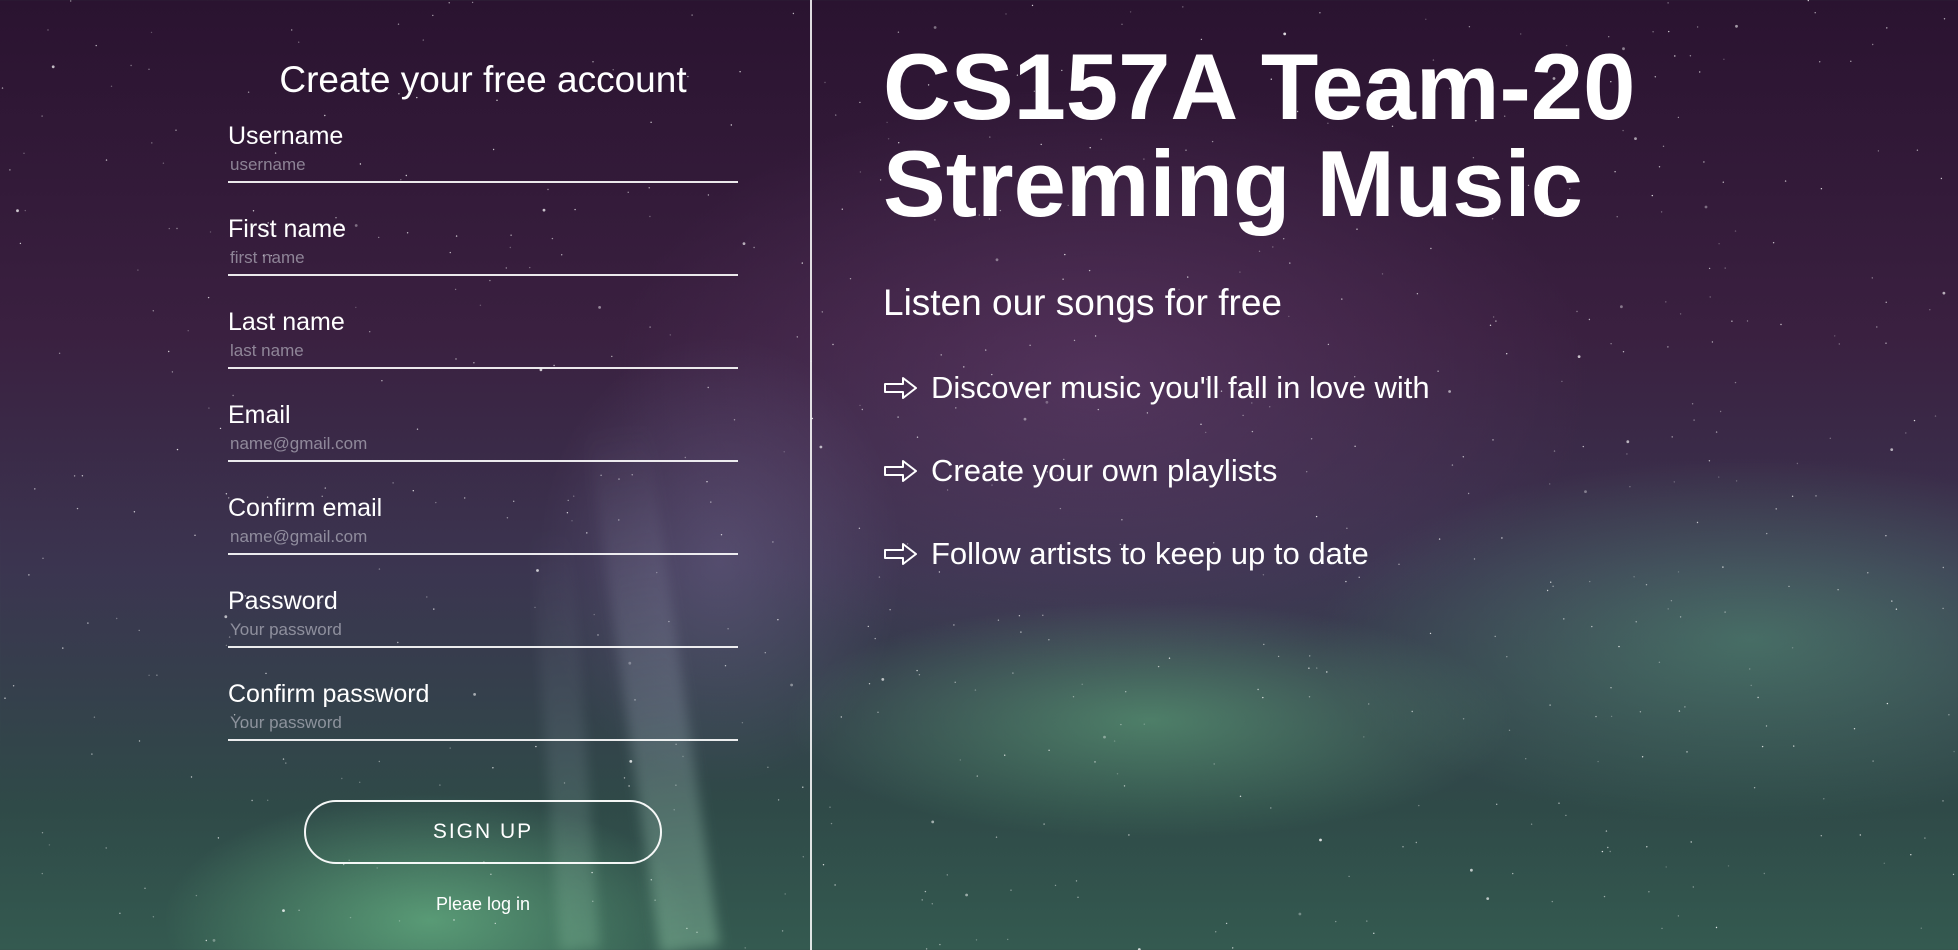  I want to click on email-input, so click(483, 445).